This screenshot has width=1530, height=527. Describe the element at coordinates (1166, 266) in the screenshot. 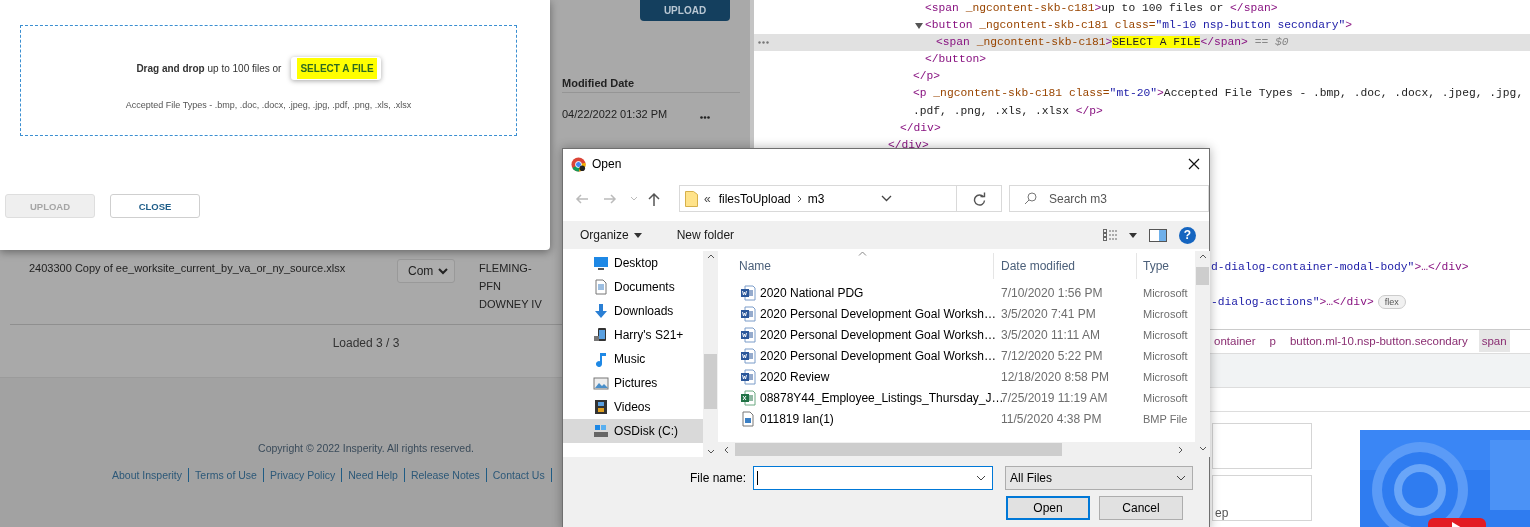

I see `column-header: Type` at that location.